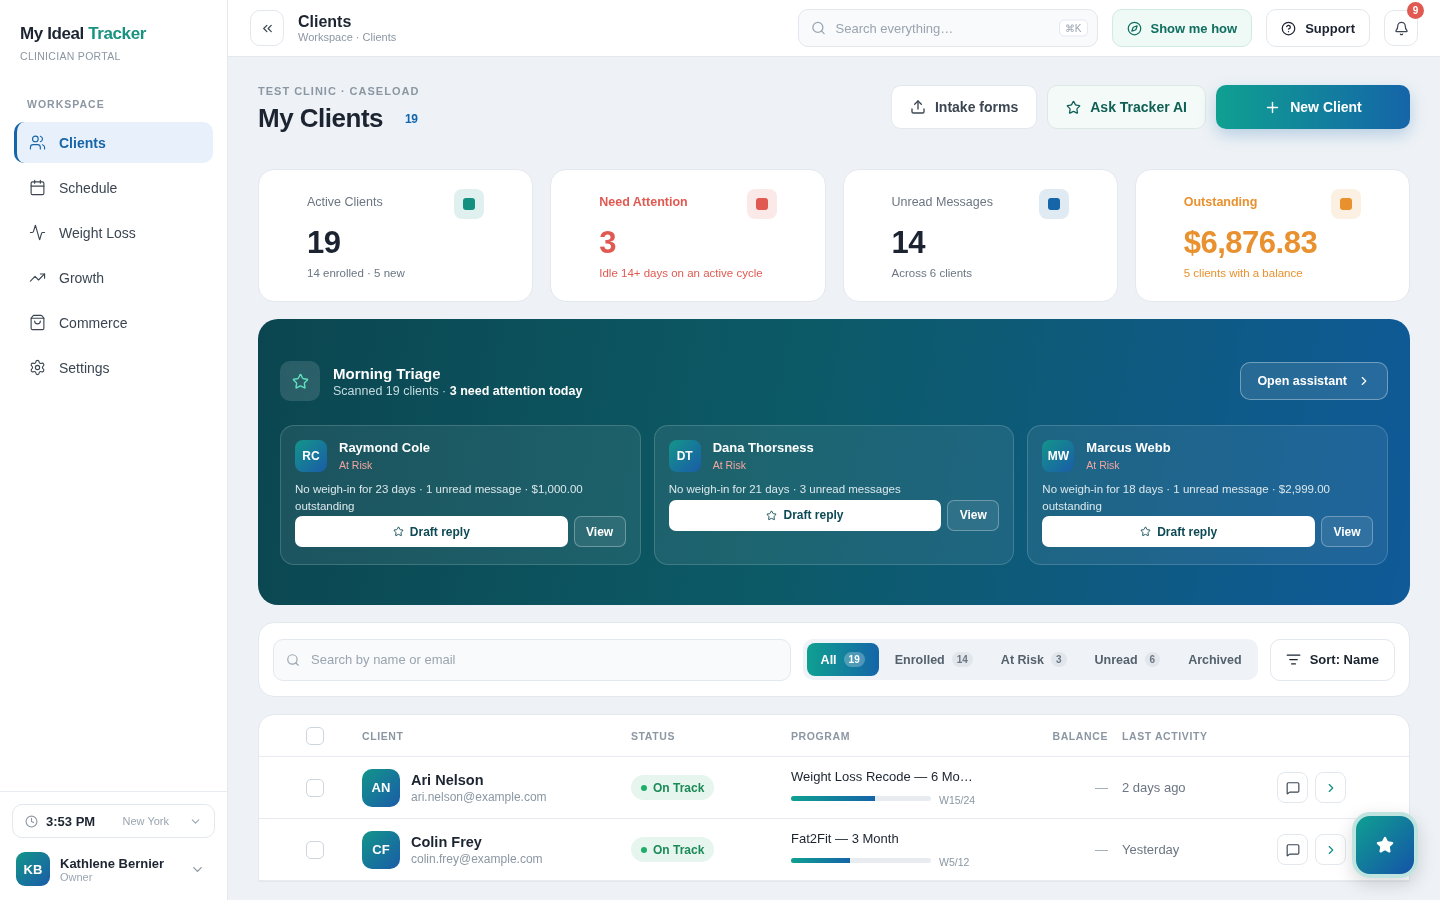  I want to click on week-label: W15/24, so click(957, 800).